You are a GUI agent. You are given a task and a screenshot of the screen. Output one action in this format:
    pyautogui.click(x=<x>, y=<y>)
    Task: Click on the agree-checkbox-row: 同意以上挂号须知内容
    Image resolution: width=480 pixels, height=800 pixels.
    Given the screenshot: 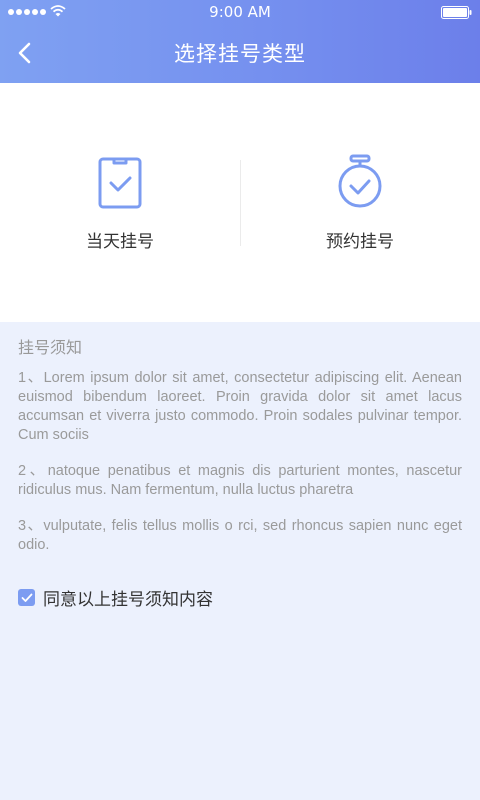 What is the action you would take?
    pyautogui.click(x=115, y=597)
    